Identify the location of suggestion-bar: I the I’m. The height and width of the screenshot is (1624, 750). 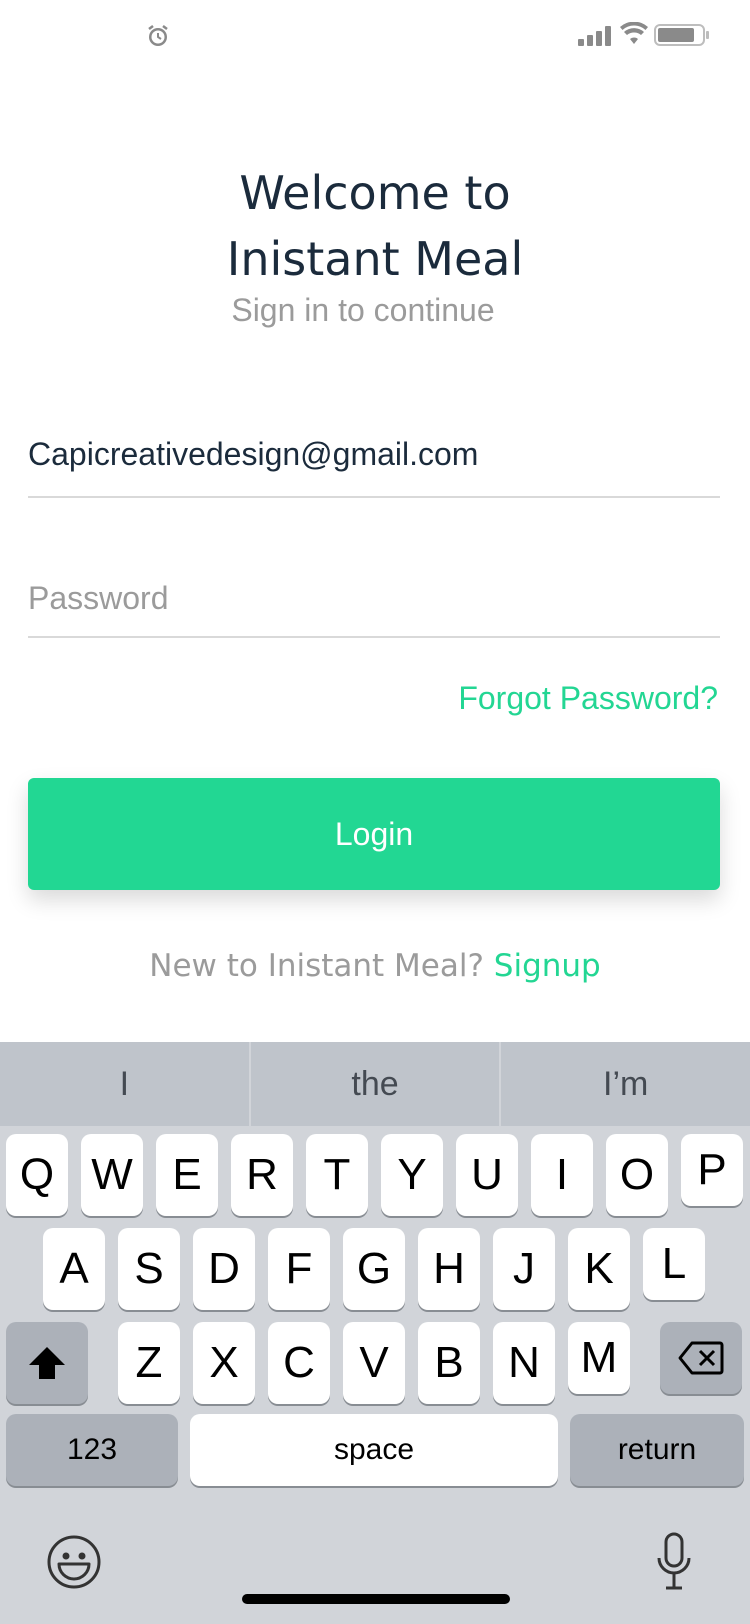
(375, 1084).